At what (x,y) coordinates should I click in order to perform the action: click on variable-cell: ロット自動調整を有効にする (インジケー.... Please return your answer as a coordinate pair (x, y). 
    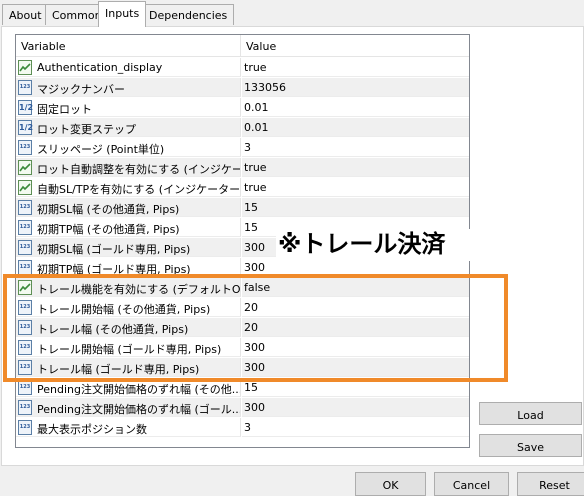
    Looking at the image, I should click on (128, 167).